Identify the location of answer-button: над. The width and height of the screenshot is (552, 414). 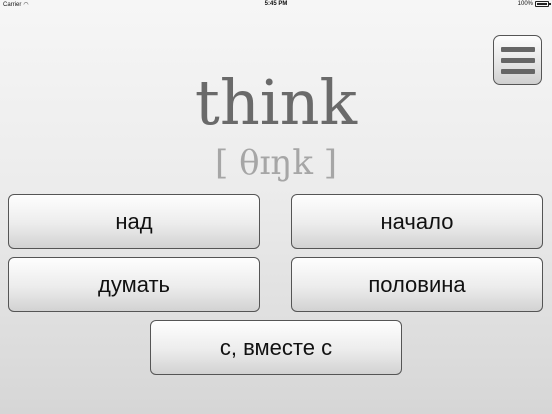
(134, 221).